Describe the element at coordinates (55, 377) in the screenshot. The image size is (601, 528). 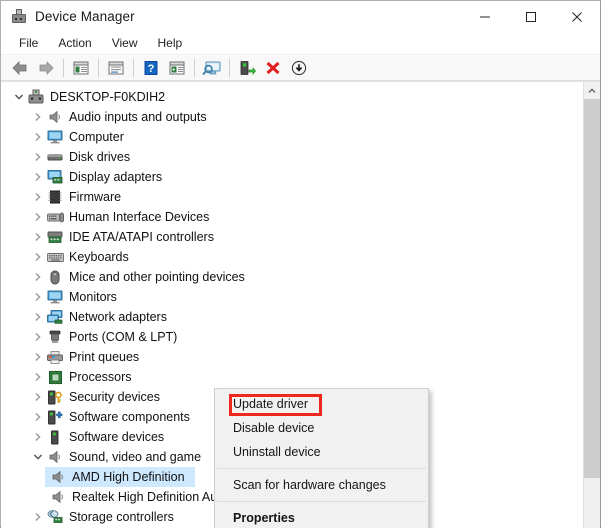
I see `processor-icon` at that location.